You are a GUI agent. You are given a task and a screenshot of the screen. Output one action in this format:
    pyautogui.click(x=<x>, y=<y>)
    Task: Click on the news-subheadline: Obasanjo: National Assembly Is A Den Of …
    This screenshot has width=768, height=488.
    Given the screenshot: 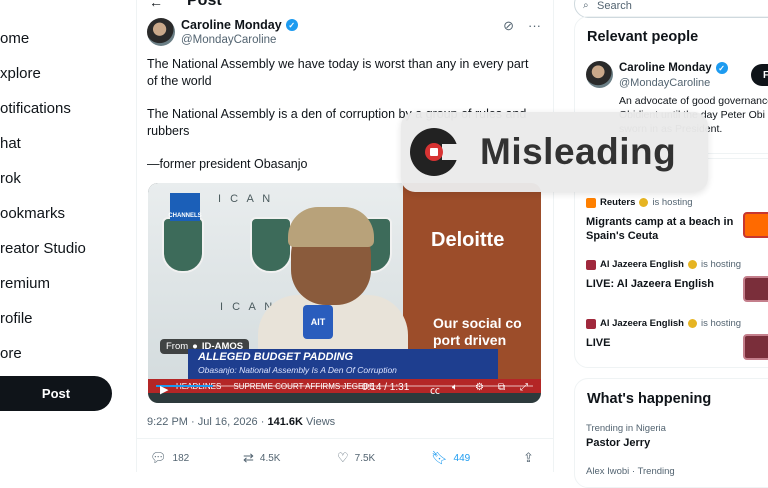 What is the action you would take?
    pyautogui.click(x=297, y=370)
    